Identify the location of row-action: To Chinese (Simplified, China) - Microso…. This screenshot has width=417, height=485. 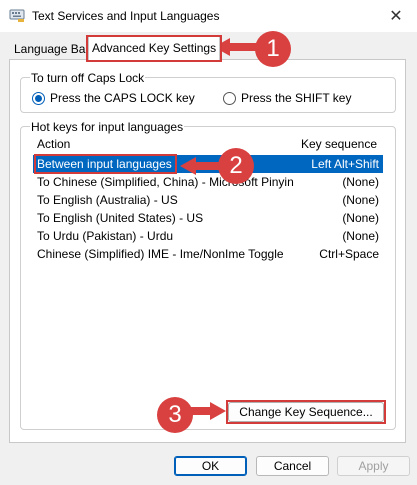
(165, 182).